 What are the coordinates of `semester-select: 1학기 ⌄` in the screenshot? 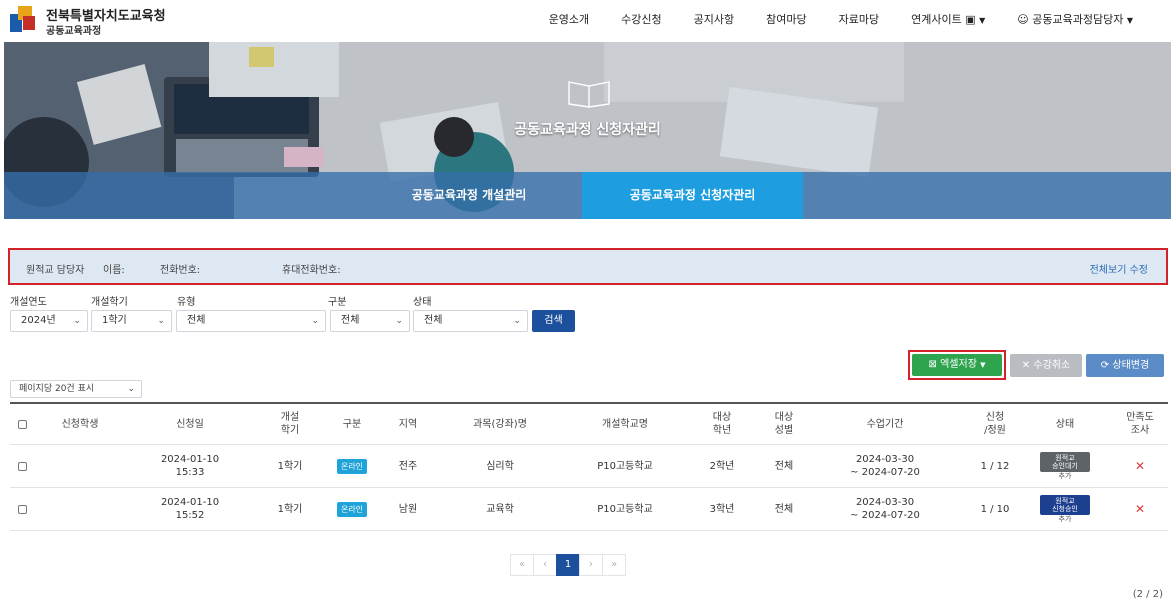 It's located at (131, 321).